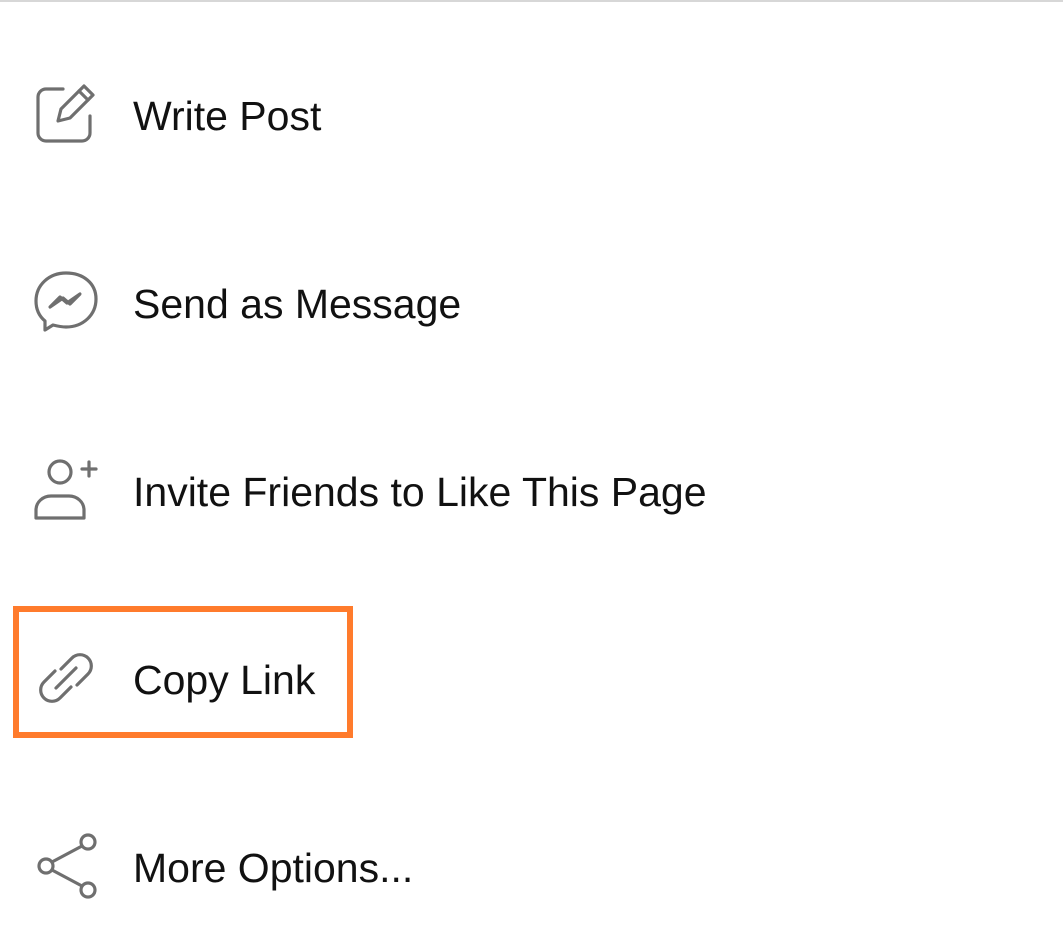  Describe the element at coordinates (66, 114) in the screenshot. I see `compose-icon` at that location.